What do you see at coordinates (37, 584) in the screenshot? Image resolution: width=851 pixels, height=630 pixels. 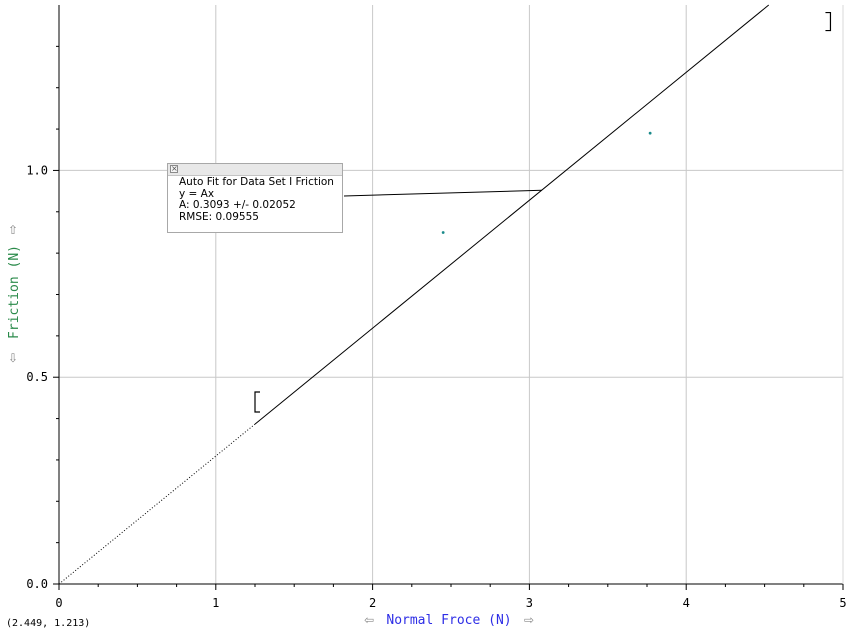 I see `y-tick-label: 0.0` at bounding box center [37, 584].